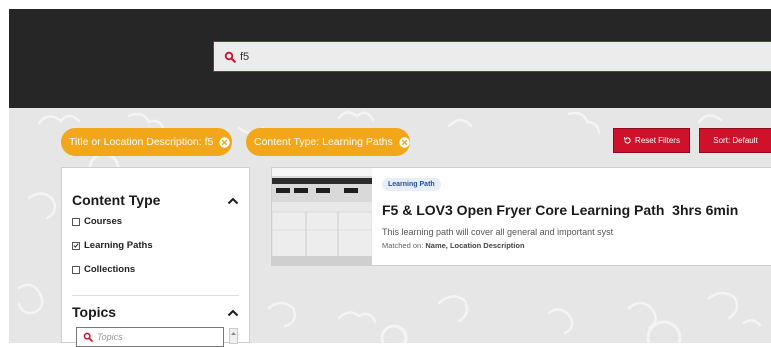 The image size is (771, 347). Describe the element at coordinates (4, 171) in the screenshot. I see `page-margin` at that location.